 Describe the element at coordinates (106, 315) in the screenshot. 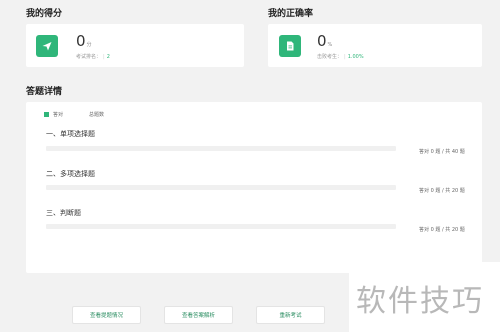

I see `view-answers-button: 查看提题情况` at that location.